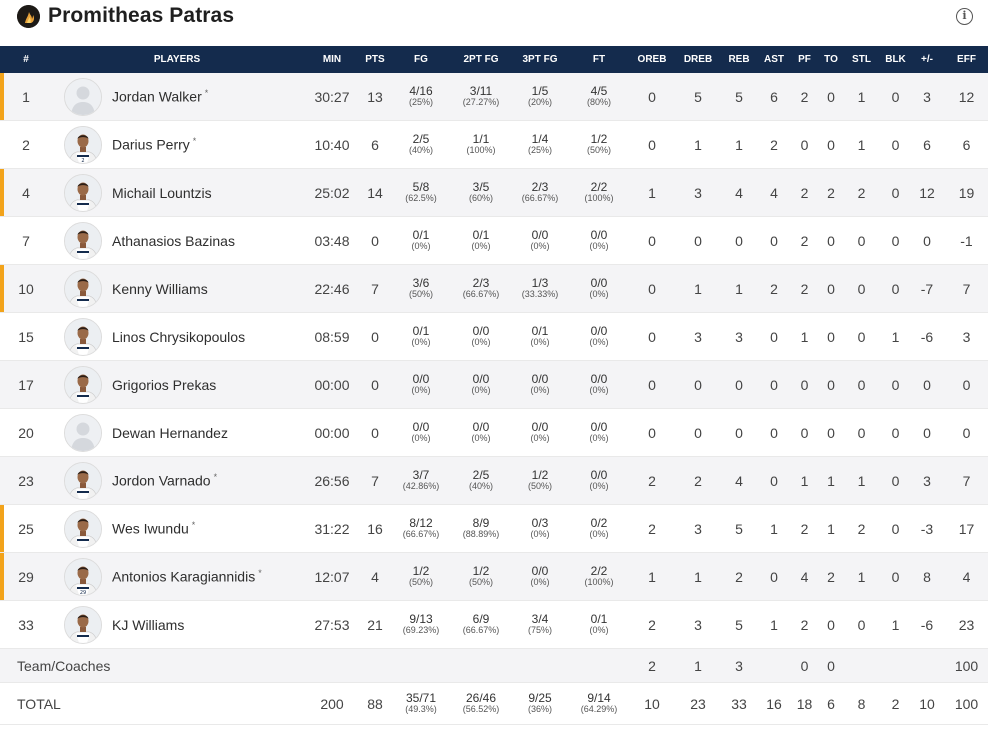 The width and height of the screenshot is (988, 746). Describe the element at coordinates (481, 59) in the screenshot. I see `column-header: 2PT FG` at that location.